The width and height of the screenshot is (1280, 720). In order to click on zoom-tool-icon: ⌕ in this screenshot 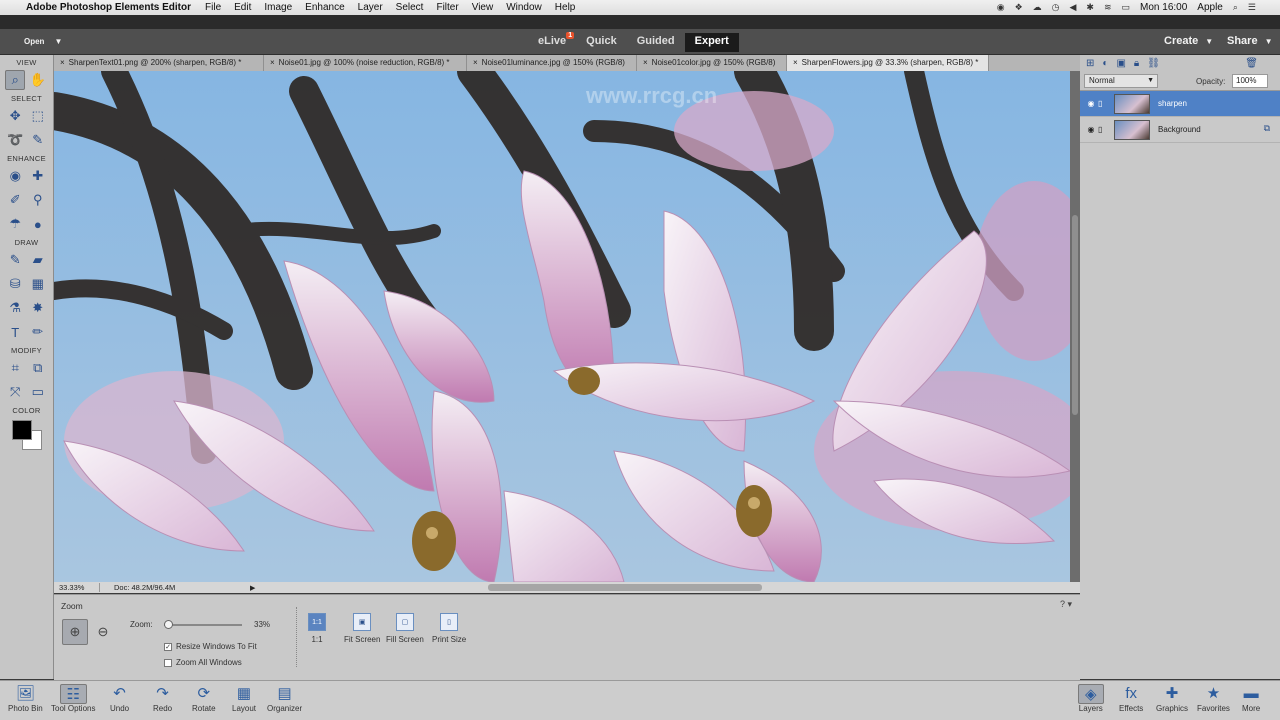, I will do `click(15, 80)`.